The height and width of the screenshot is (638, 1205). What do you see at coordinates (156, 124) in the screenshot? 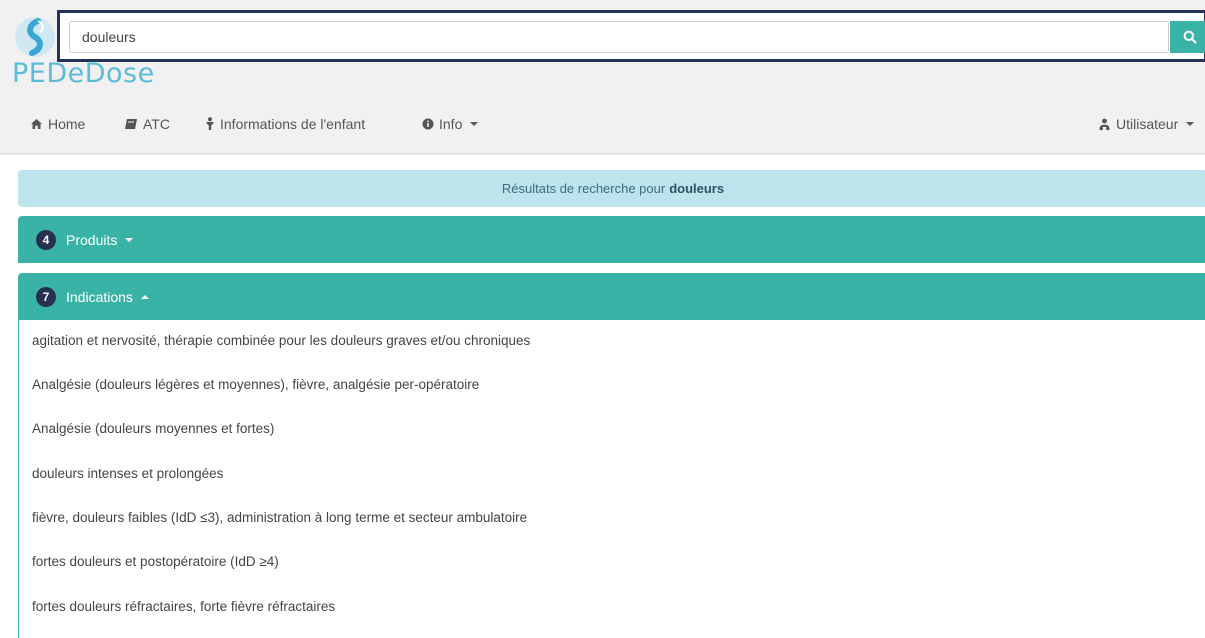
I see `nav-atc-label: ATC` at bounding box center [156, 124].